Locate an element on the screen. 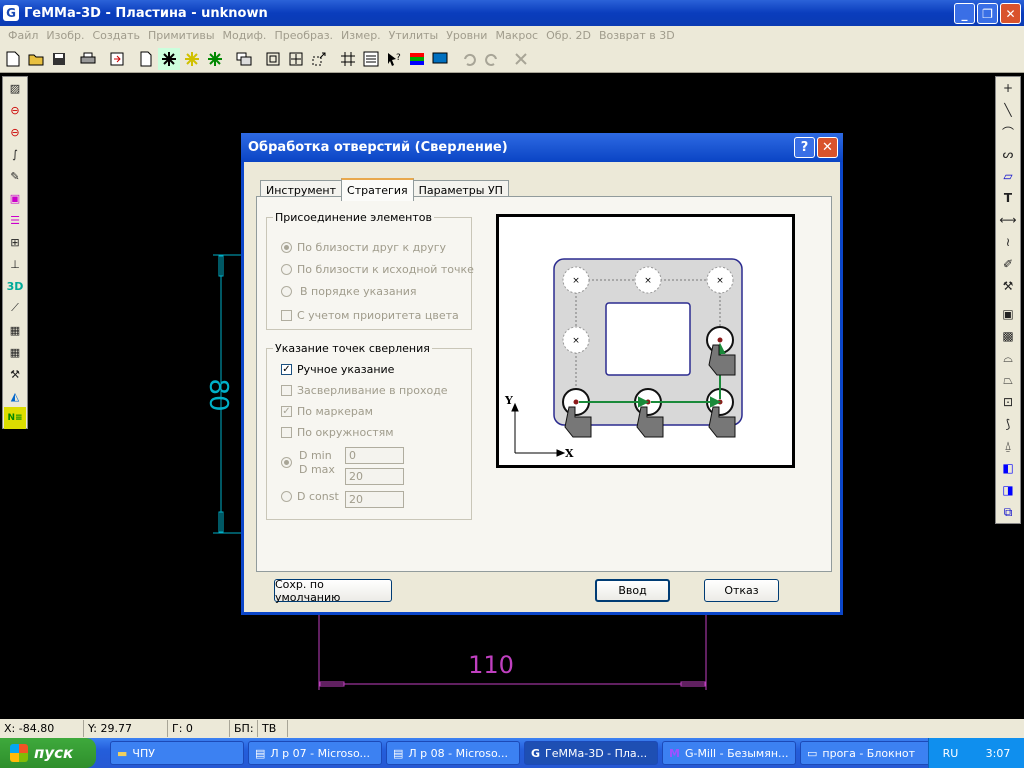 The width and height of the screenshot is (1024, 768). dimension-horizontal-label: 110 is located at coordinates (491, 665).